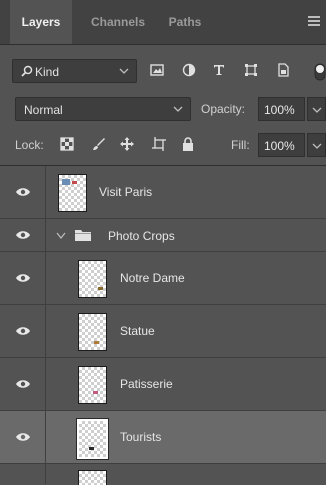 The image size is (326, 485). I want to click on fill-field: 100%, so click(281, 145).